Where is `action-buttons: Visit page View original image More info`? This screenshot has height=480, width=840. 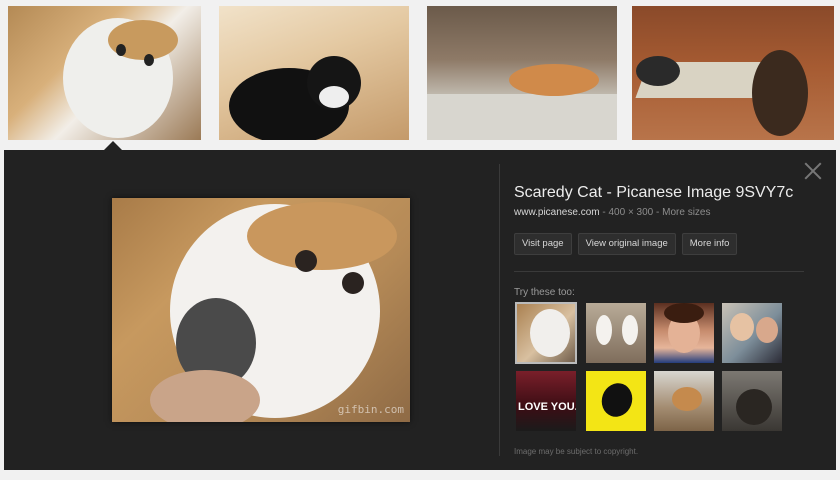 action-buttons: Visit page View original image More info is located at coordinates (664, 244).